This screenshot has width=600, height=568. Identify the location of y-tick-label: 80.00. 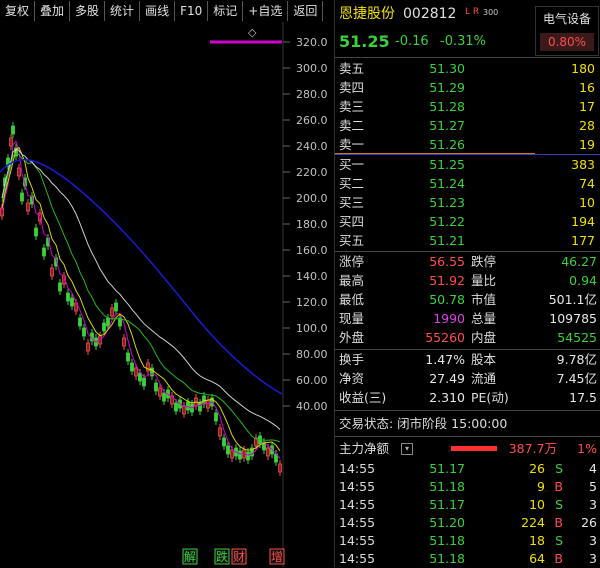
(312, 354).